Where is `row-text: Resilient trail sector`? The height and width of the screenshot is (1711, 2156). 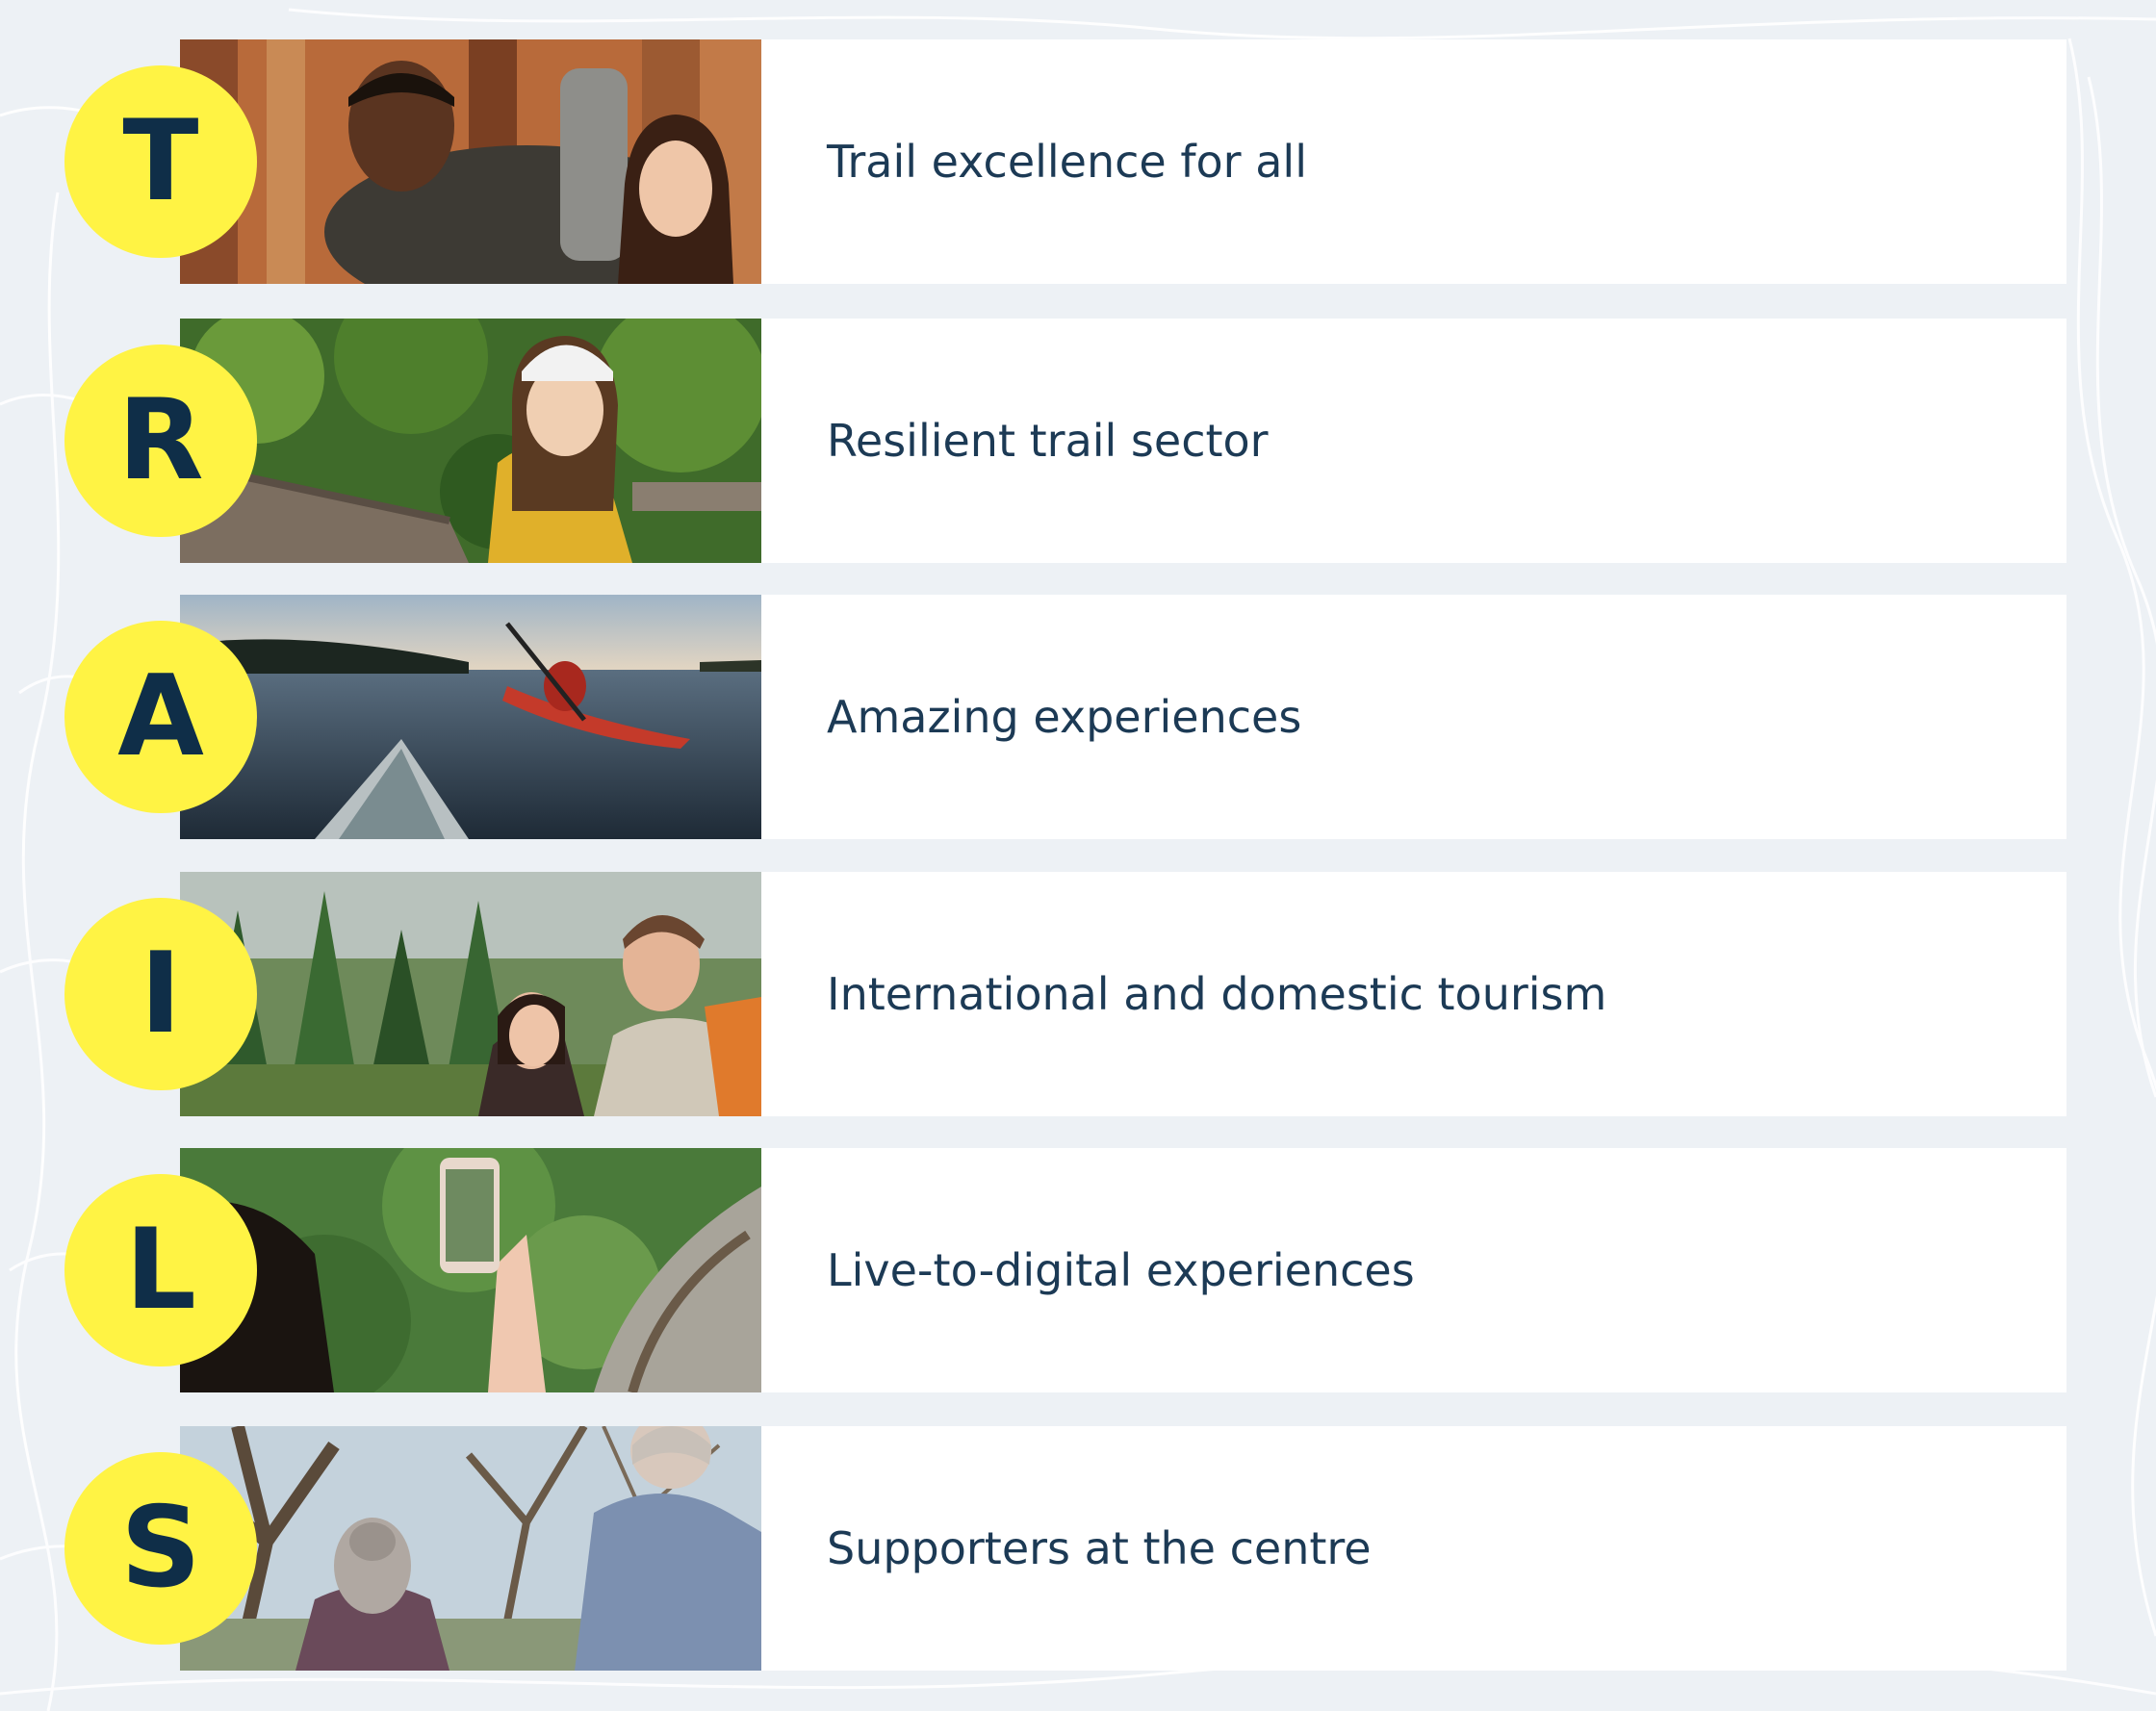
row-text: Resilient trail sector is located at coordinates (1048, 441).